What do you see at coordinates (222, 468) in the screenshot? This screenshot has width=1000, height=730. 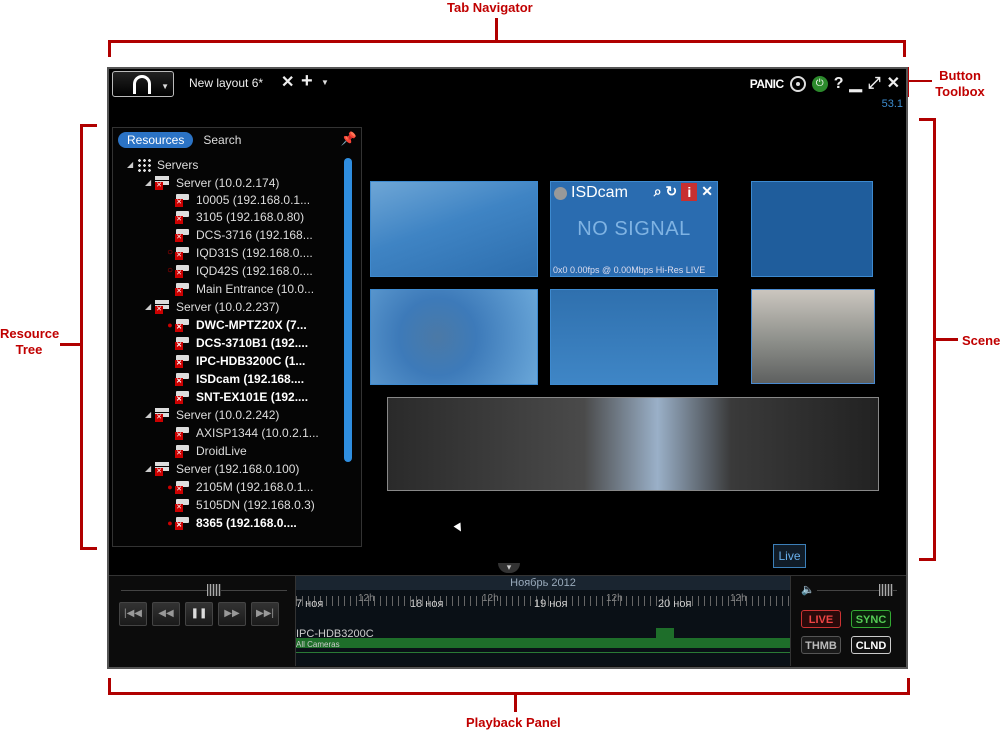 I see `tree-node-server: ◢Server (192.168.0.100)` at bounding box center [222, 468].